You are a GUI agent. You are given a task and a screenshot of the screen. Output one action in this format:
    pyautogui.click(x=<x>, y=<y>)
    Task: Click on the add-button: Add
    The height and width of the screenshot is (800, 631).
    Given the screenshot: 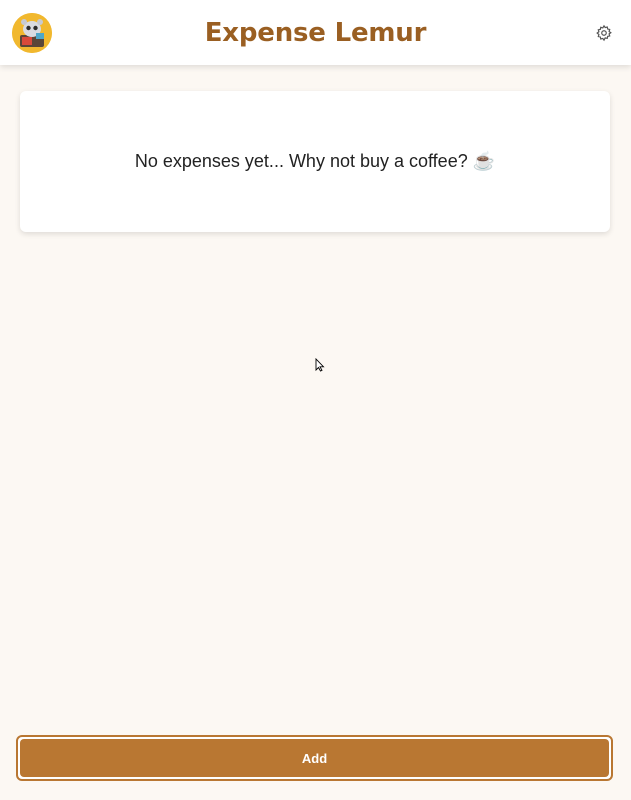 What is the action you would take?
    pyautogui.click(x=314, y=758)
    